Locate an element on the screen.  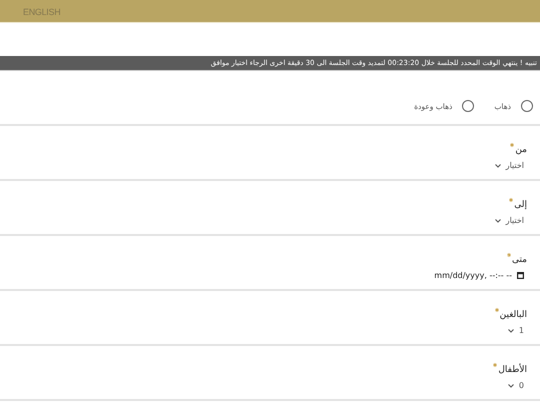
date-time-field: mm/dd/yyyy, --:-- -- is located at coordinates (473, 275).